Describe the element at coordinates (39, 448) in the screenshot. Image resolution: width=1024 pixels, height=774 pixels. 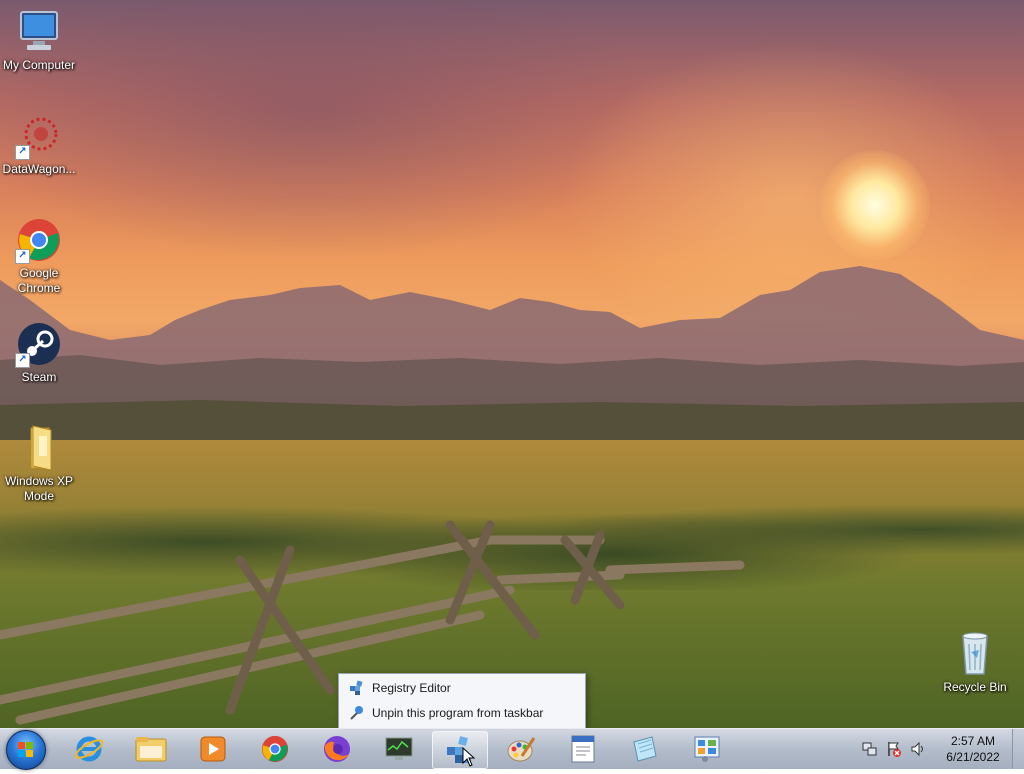
I see `folder-icon` at that location.